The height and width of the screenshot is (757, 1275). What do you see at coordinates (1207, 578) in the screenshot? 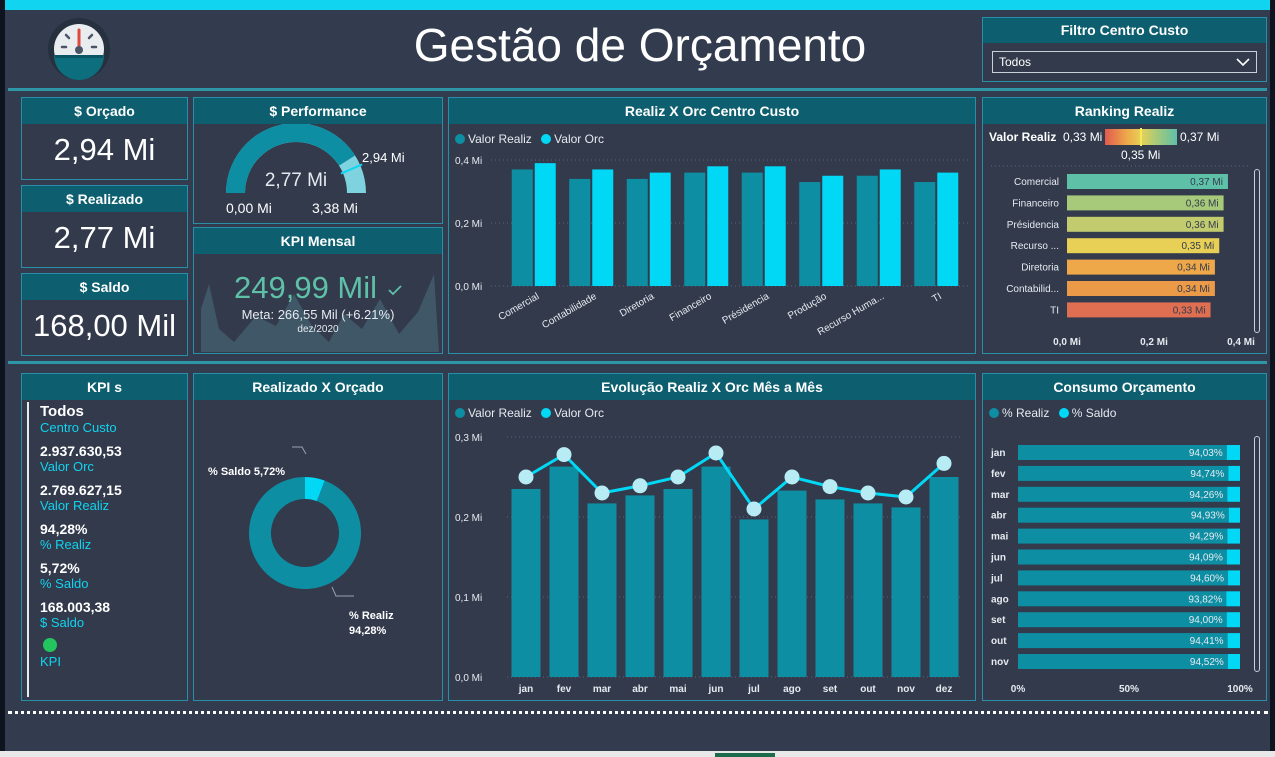
I see `consumo-bar-label: 94,60%` at bounding box center [1207, 578].